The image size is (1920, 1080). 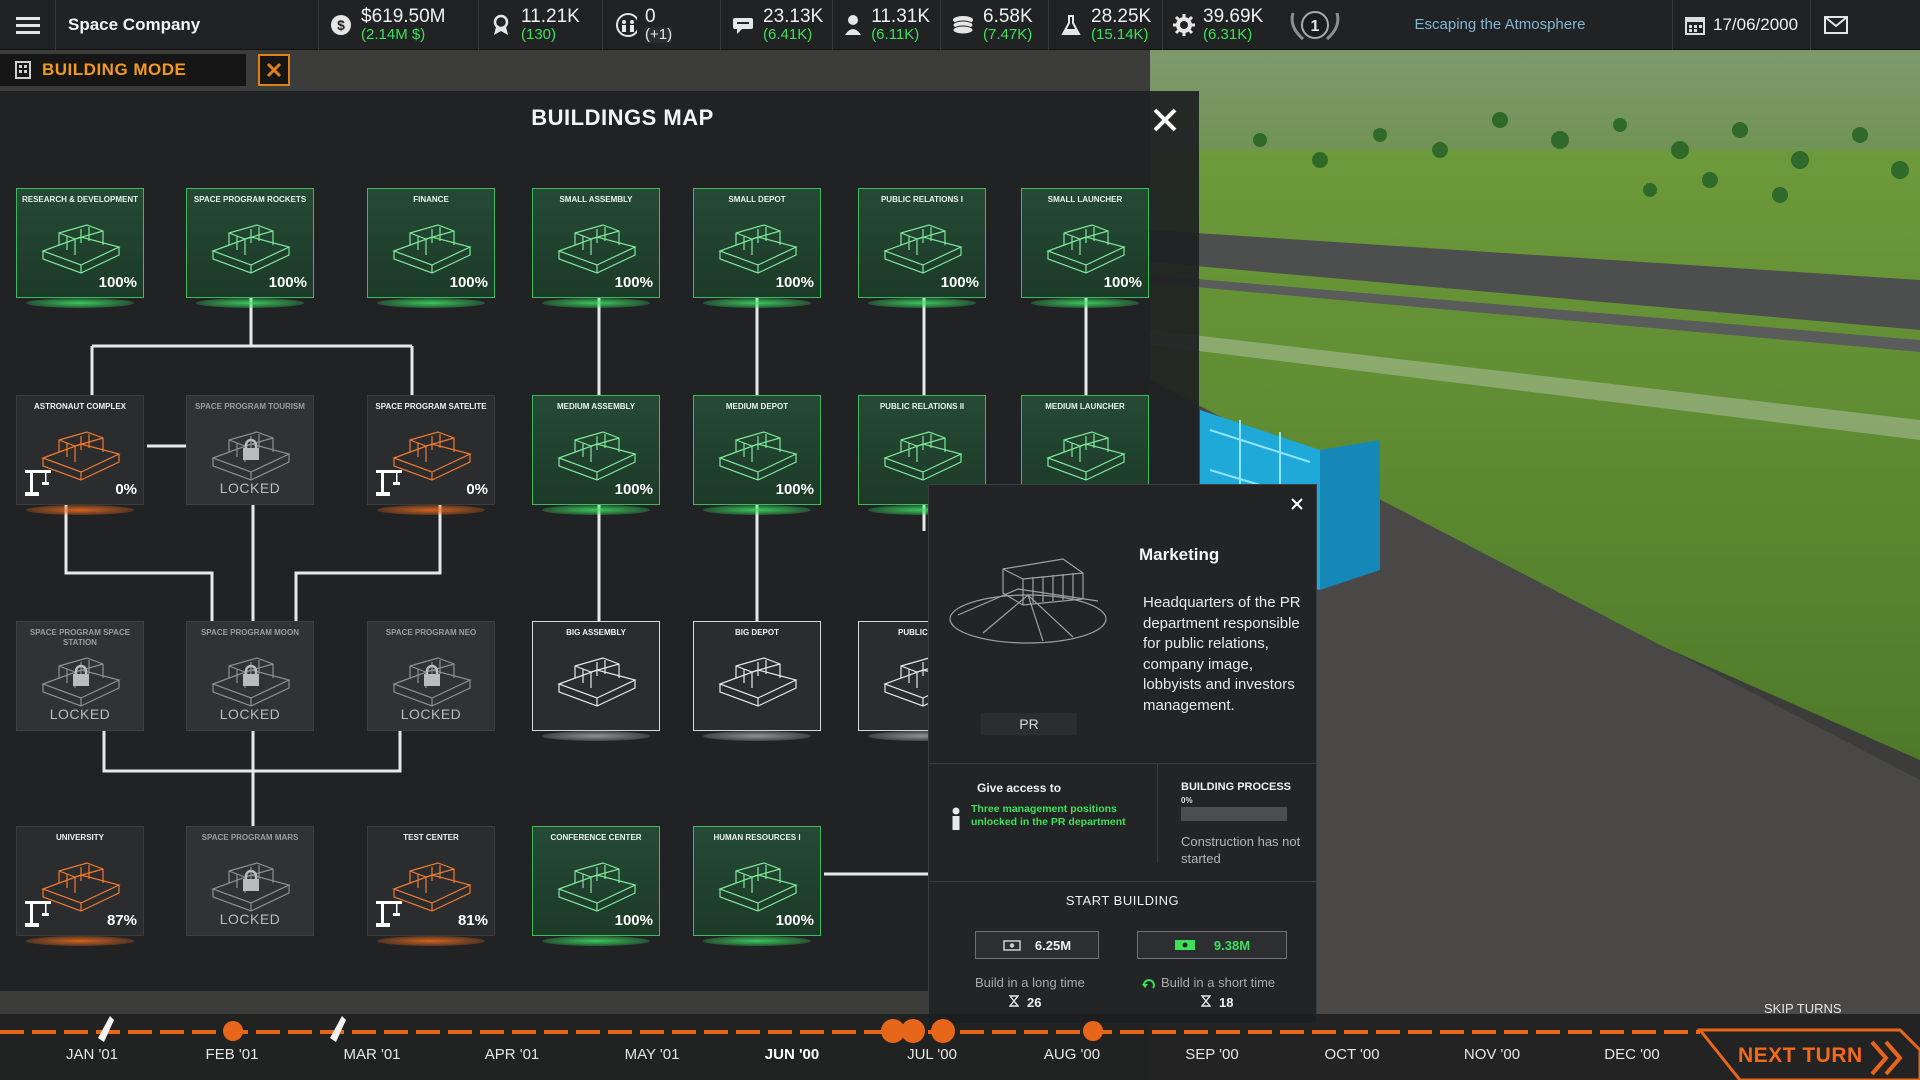 What do you see at coordinates (1233, 35) in the screenshot?
I see `resource-change: (6.31K)` at bounding box center [1233, 35].